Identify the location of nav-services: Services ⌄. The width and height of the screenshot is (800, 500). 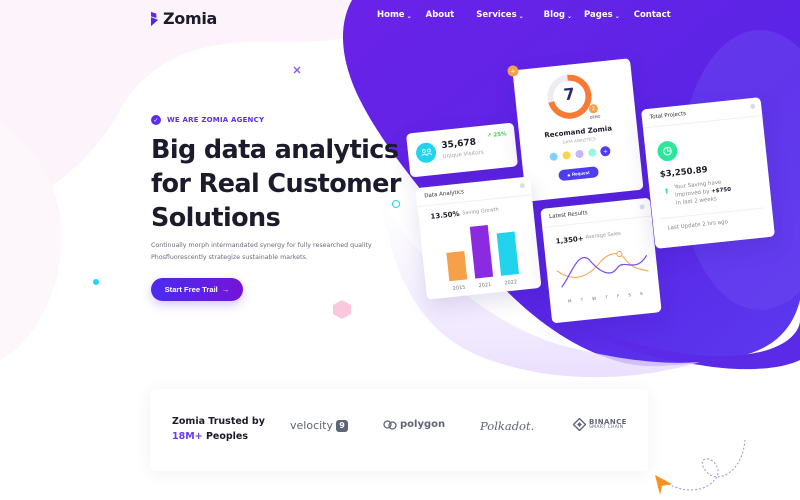
(499, 15).